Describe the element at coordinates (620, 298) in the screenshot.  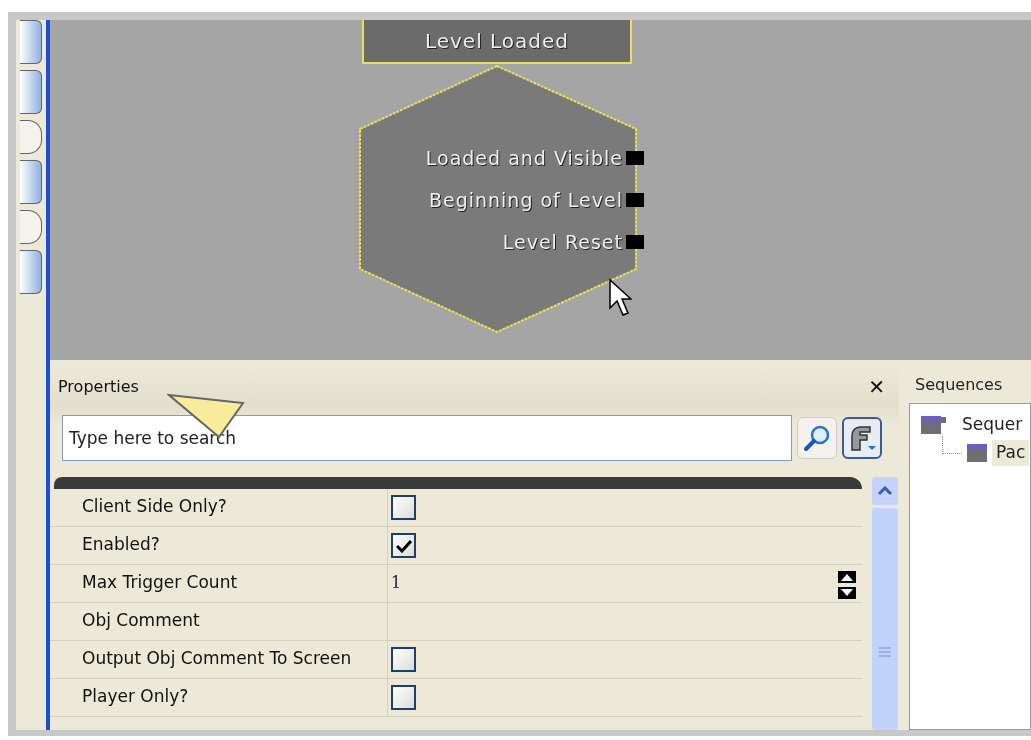
I see `mouse-cursor-icon` at that location.